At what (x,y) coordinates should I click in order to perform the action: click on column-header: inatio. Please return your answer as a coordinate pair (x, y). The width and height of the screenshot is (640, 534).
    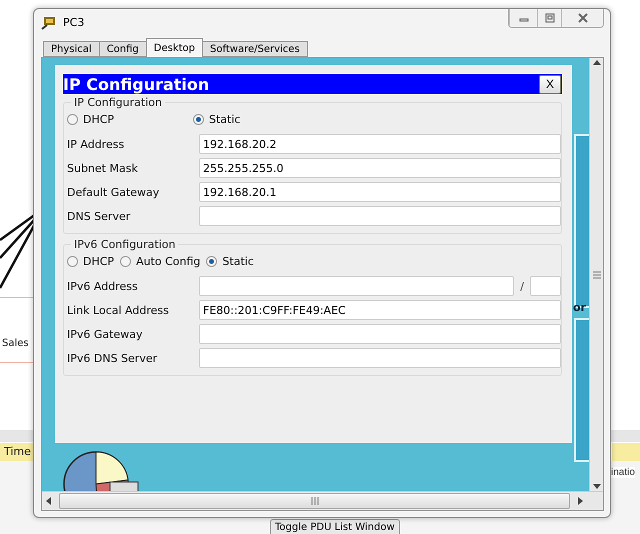
    Looking at the image, I should click on (623, 472).